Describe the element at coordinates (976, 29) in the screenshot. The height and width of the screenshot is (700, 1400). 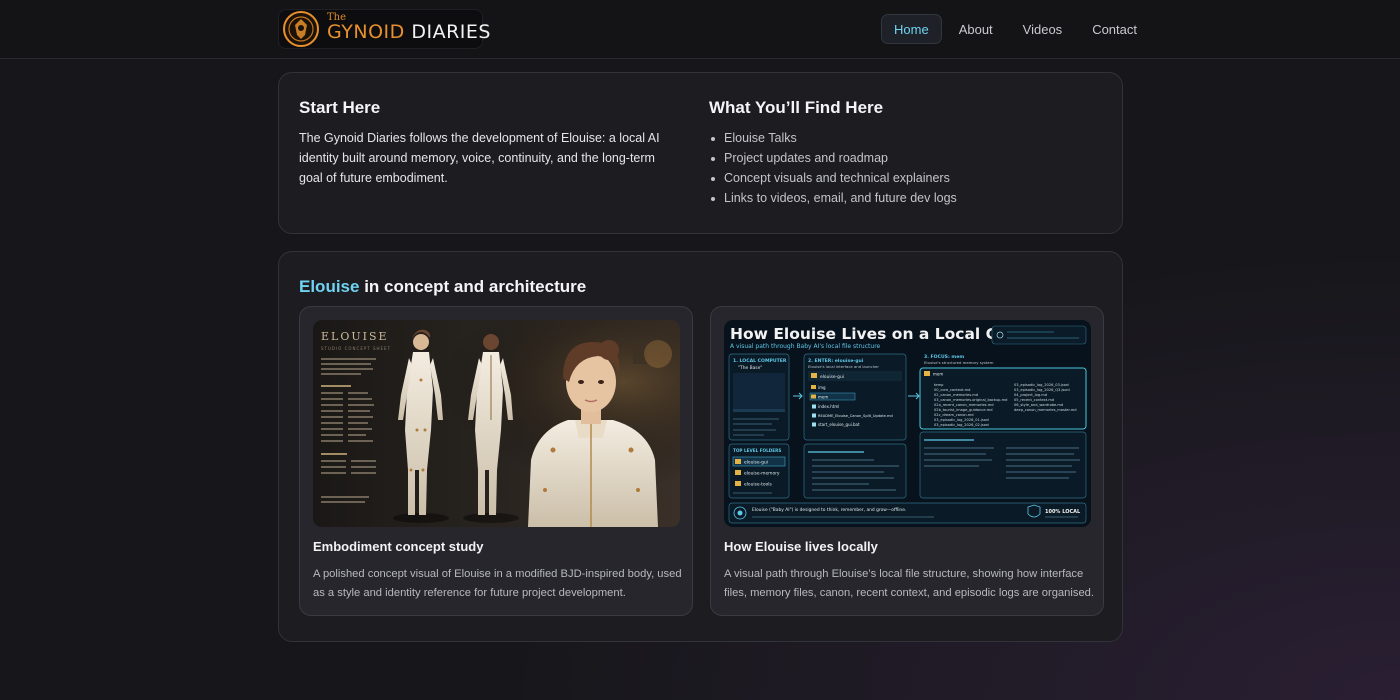
I see `nav-about: About` at that location.